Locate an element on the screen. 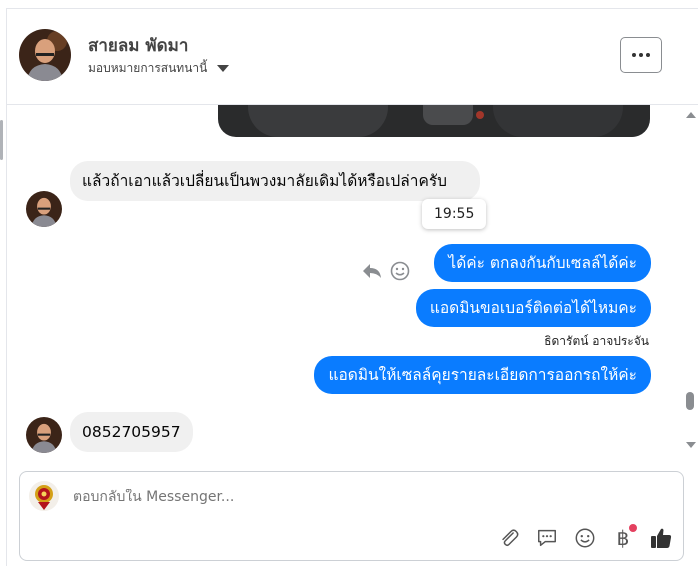  payment-button: ฿ is located at coordinates (624, 537).